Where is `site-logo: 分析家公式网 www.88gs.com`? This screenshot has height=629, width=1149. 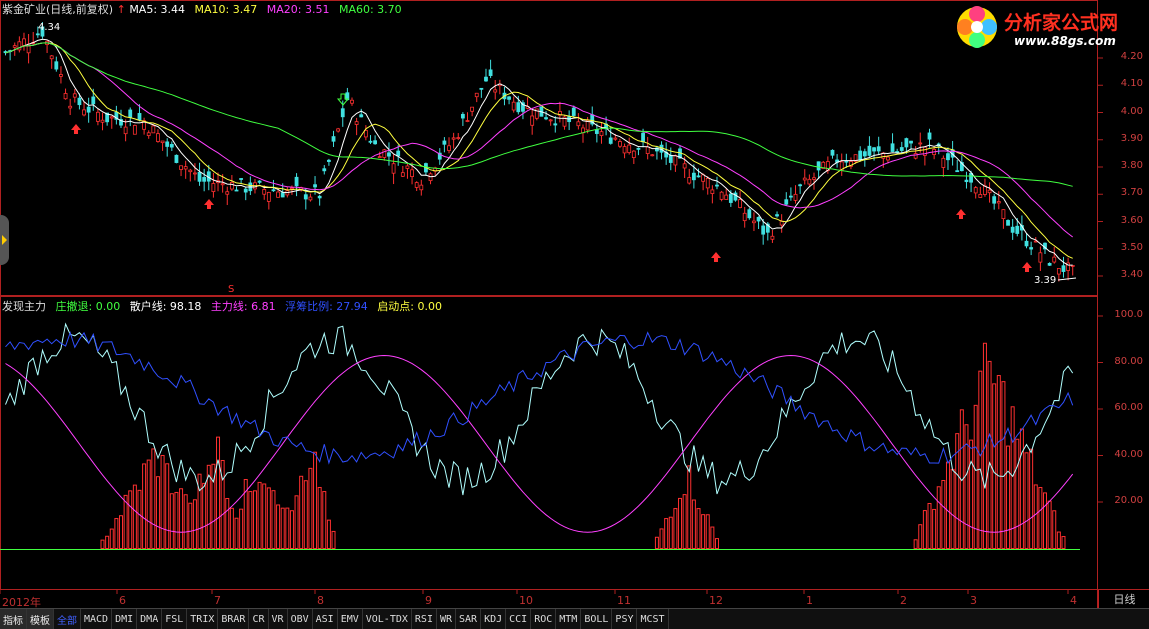 site-logo: 分析家公式网 www.88gs.com is located at coordinates (1047, 27).